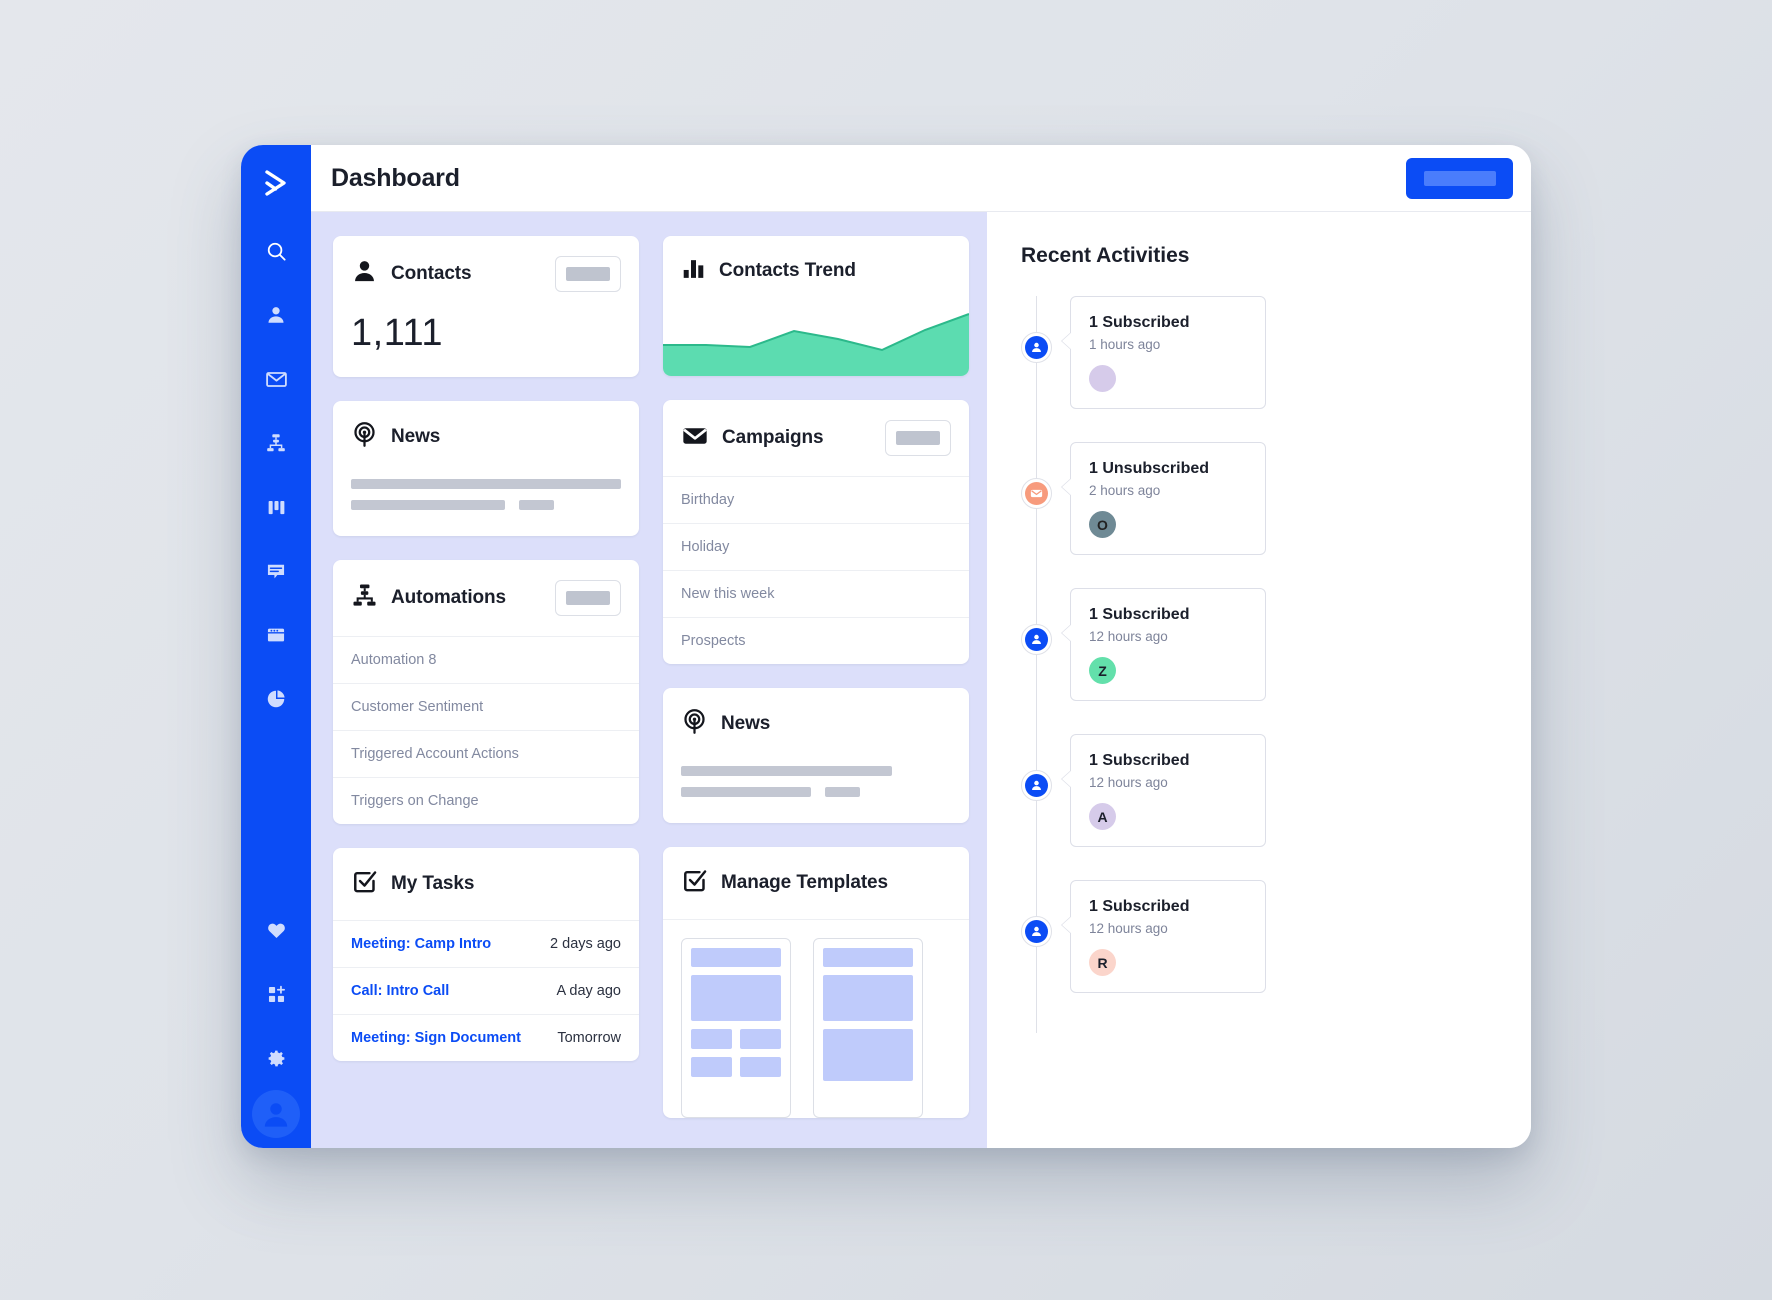 Image resolution: width=1772 pixels, height=1300 pixels. What do you see at coordinates (1259, 498) in the screenshot?
I see `list-item: 1 Unsubscribed 2 hours ago O` at bounding box center [1259, 498].